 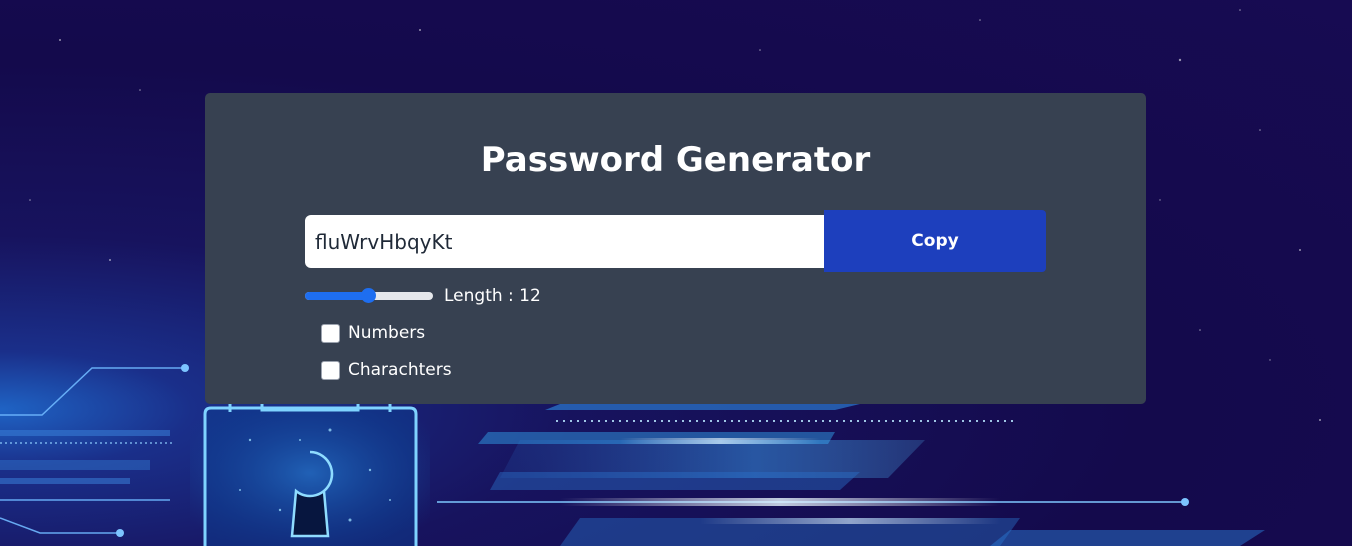 I want to click on characters-option: Charachters, so click(x=386, y=370).